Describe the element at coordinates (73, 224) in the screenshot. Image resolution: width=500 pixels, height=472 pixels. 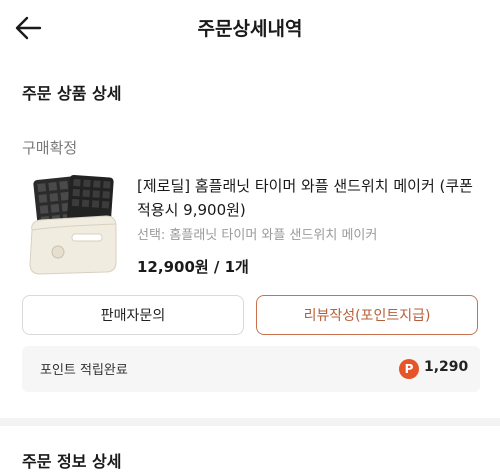
I see `waffle-maker-image` at that location.